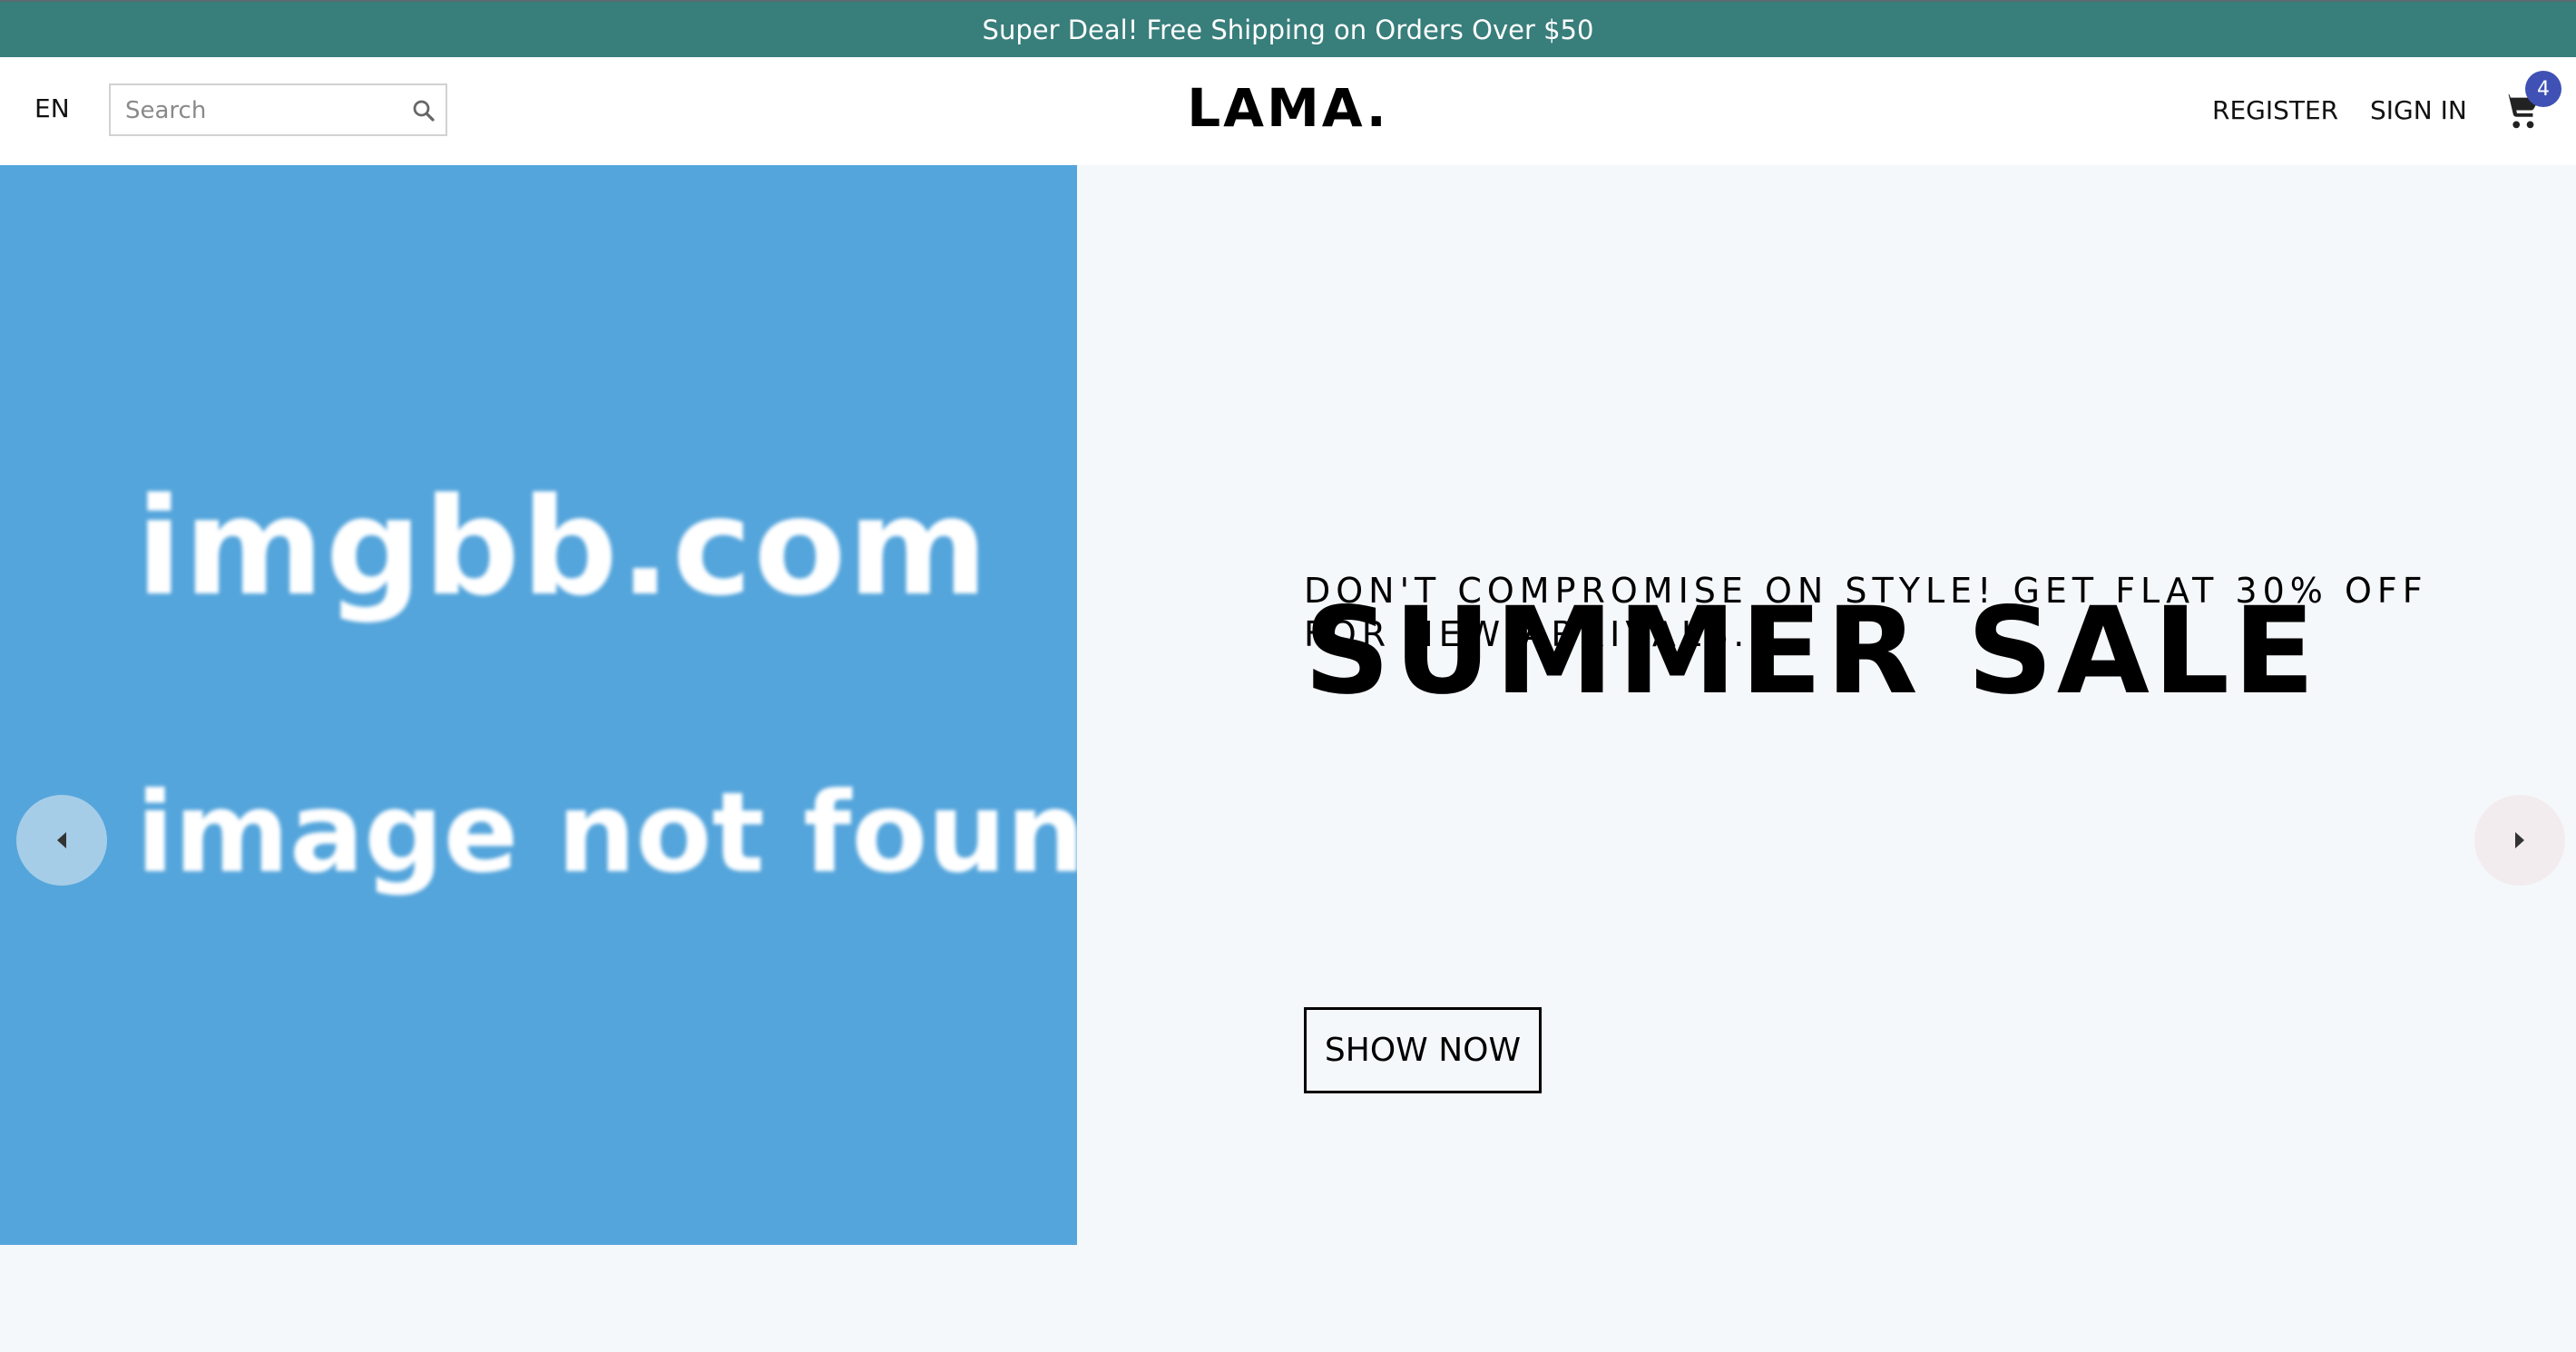 The image size is (2576, 1352). Describe the element at coordinates (563, 547) in the screenshot. I see `image-placeholder-text: imgbb.com` at that location.